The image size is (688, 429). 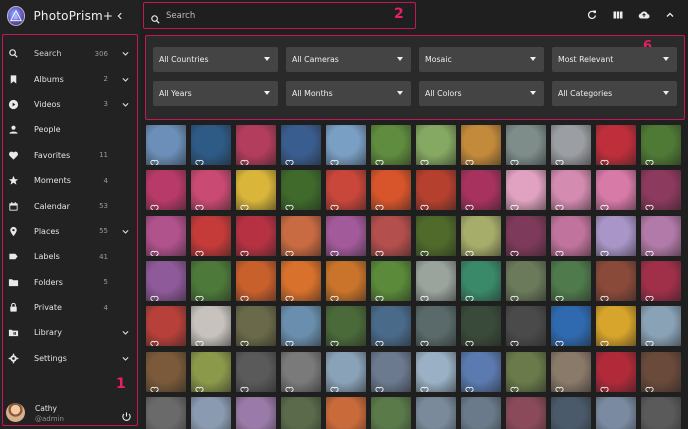 I want to click on filter-select-all-colors: All Colors, so click(x=481, y=93).